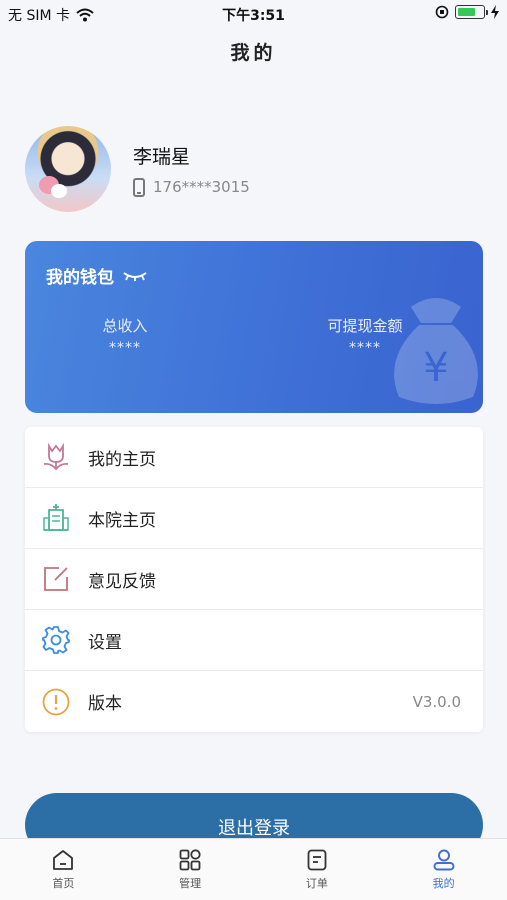 This screenshot has height=900, width=507. I want to click on tab-manage: 管理, so click(190, 869).